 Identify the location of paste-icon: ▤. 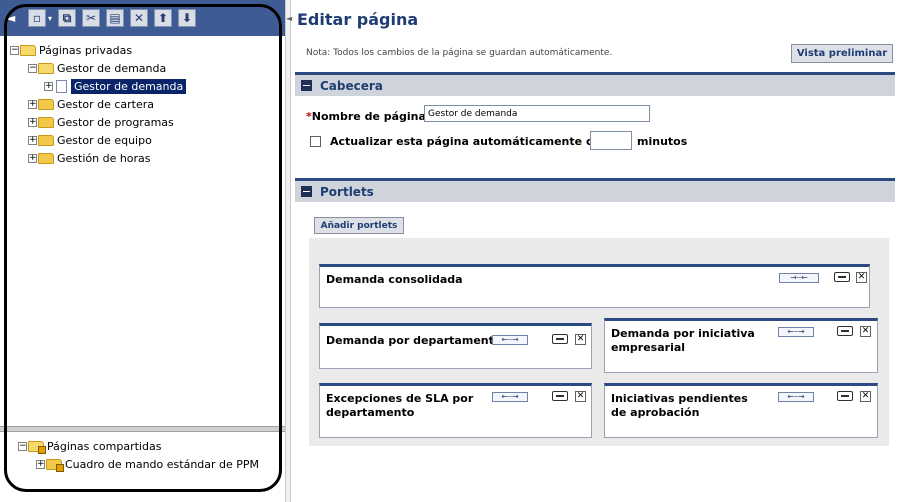
(115, 18).